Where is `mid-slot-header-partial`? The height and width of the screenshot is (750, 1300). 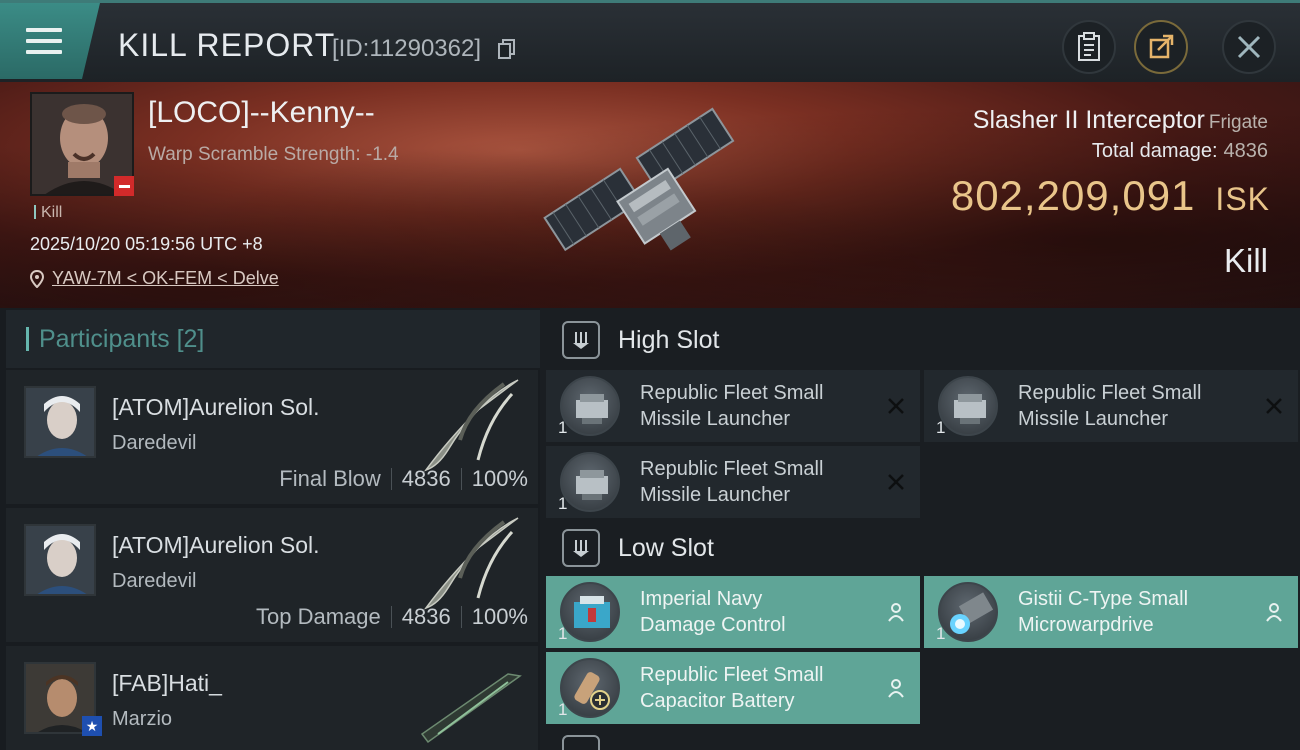 mid-slot-header-partial is located at coordinates (583, 739).